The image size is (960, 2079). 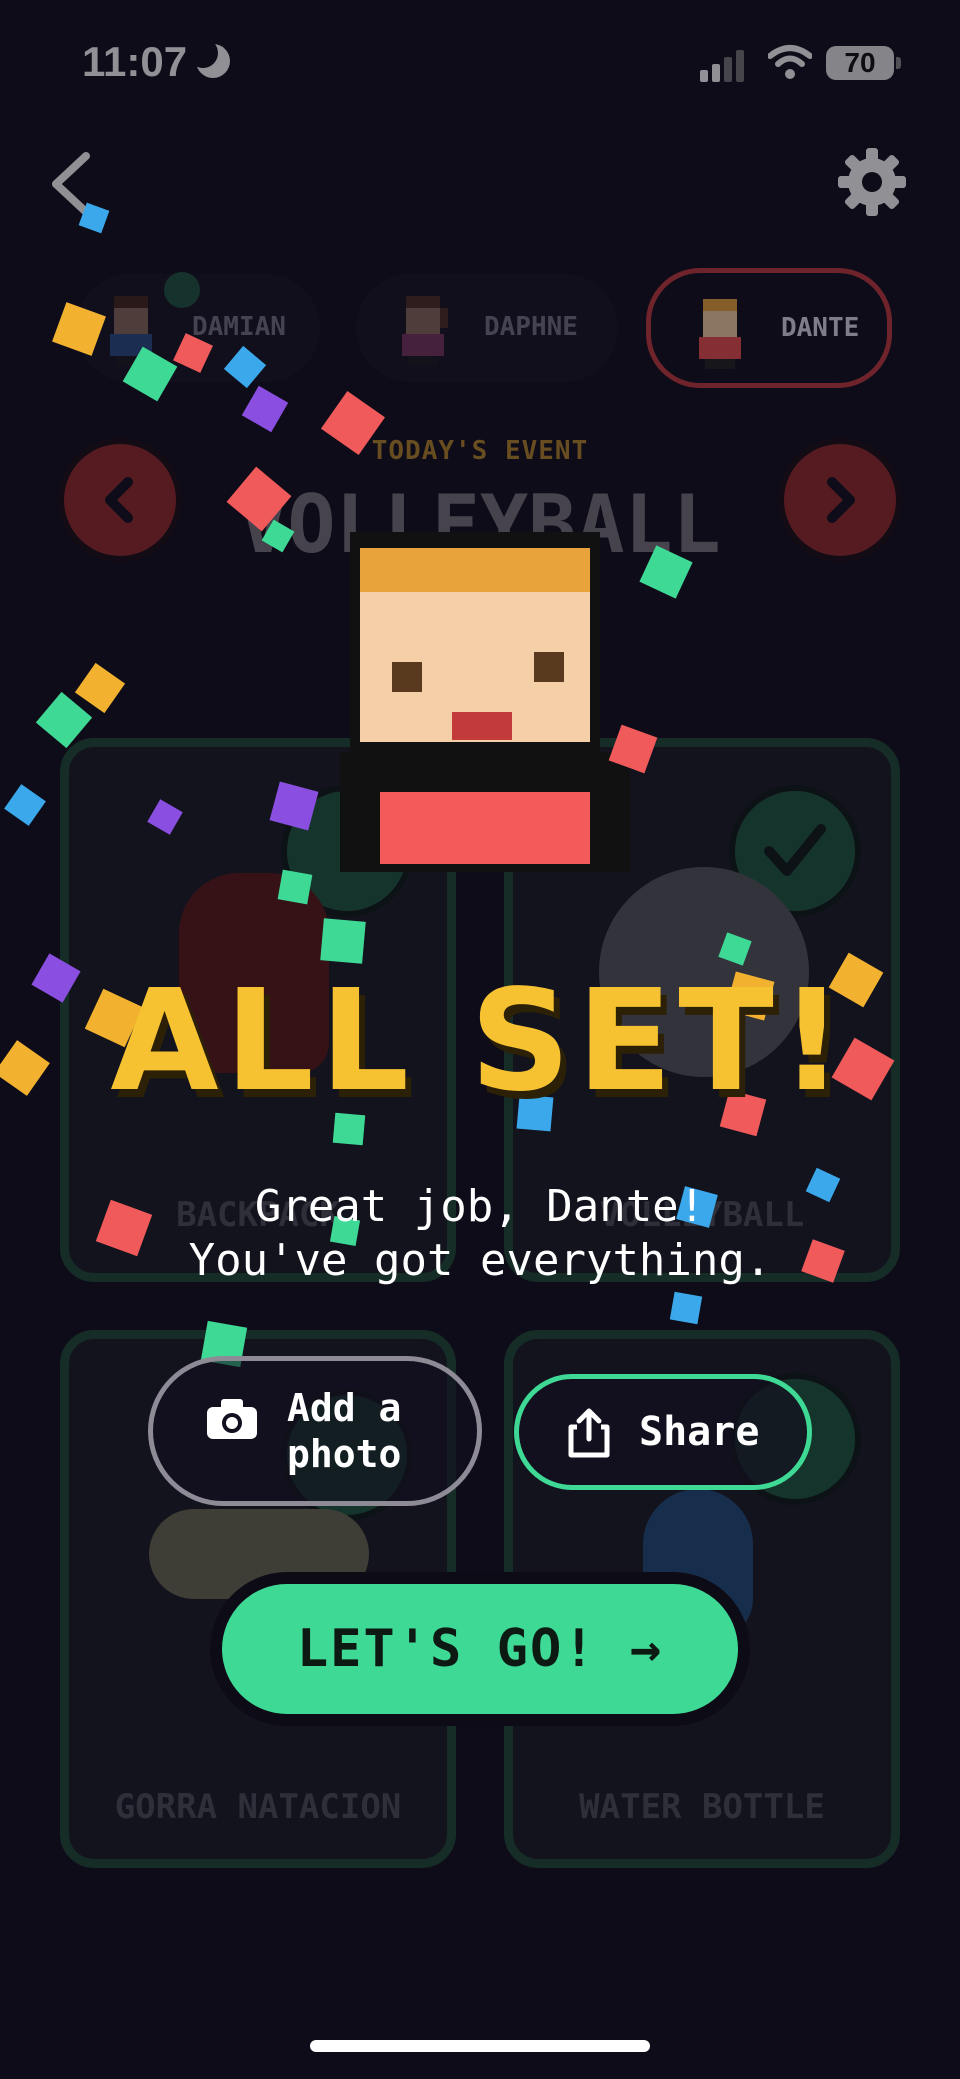 I want to click on share-button: Share, so click(x=663, y=1432).